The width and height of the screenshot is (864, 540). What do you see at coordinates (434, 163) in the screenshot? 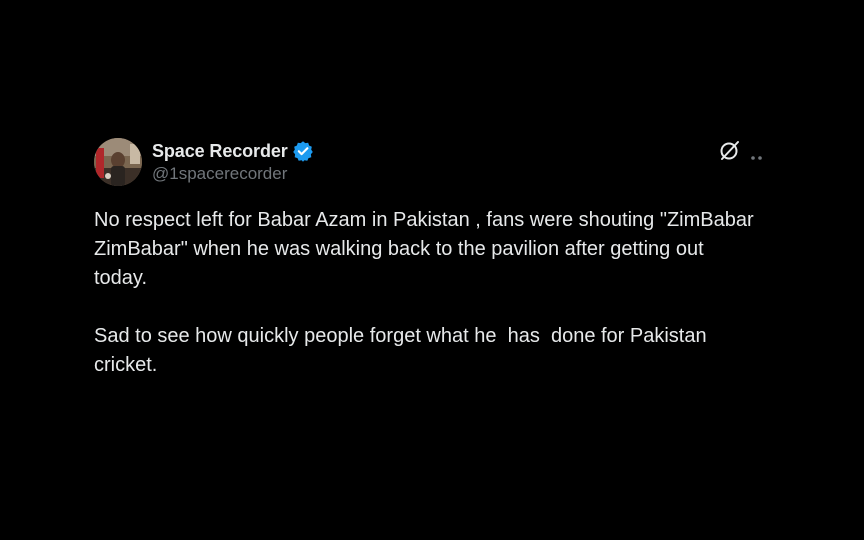
I see `tweet-header: Space Recorder @1spacerecorder` at bounding box center [434, 163].